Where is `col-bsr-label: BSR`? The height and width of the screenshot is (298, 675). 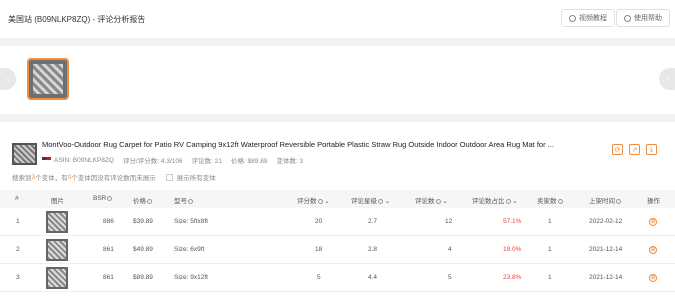 col-bsr-label: BSR is located at coordinates (100, 198).